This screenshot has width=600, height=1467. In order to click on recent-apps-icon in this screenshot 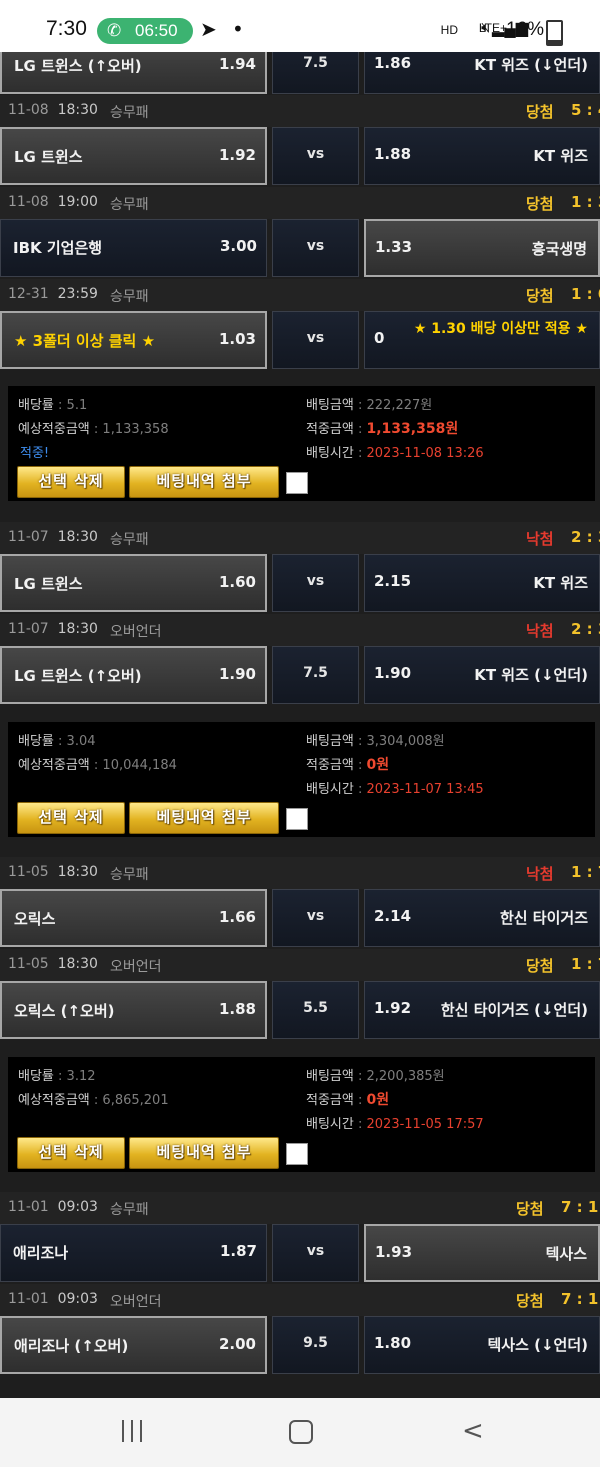, I will do `click(132, 1431)`.